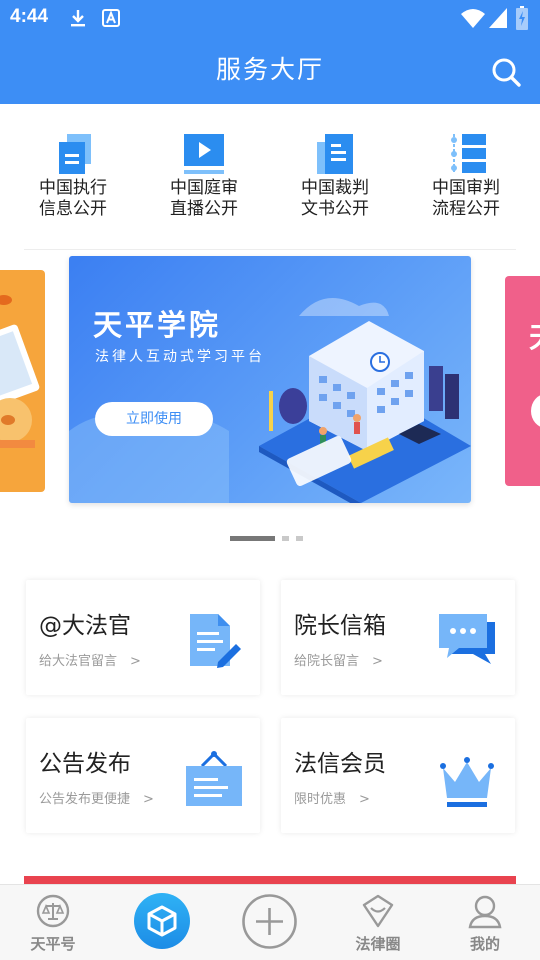 This screenshot has width=540, height=960. What do you see at coordinates (214, 778) in the screenshot?
I see `notice-board-icon` at bounding box center [214, 778].